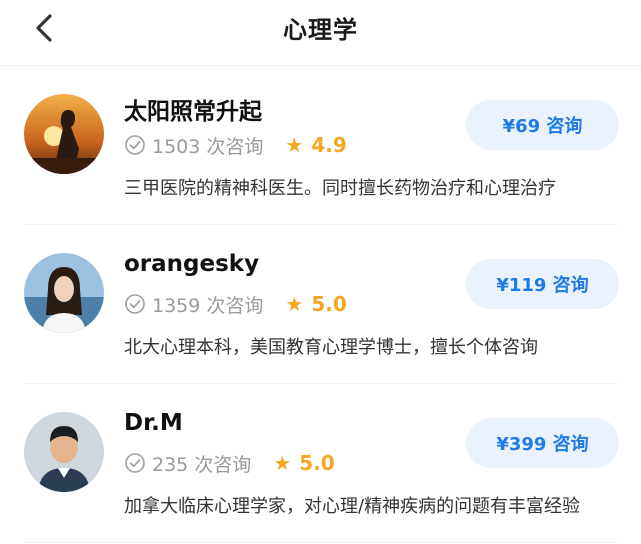 The width and height of the screenshot is (641, 544). Describe the element at coordinates (208, 146) in the screenshot. I see `consult-count: 1503 次咨询` at that location.